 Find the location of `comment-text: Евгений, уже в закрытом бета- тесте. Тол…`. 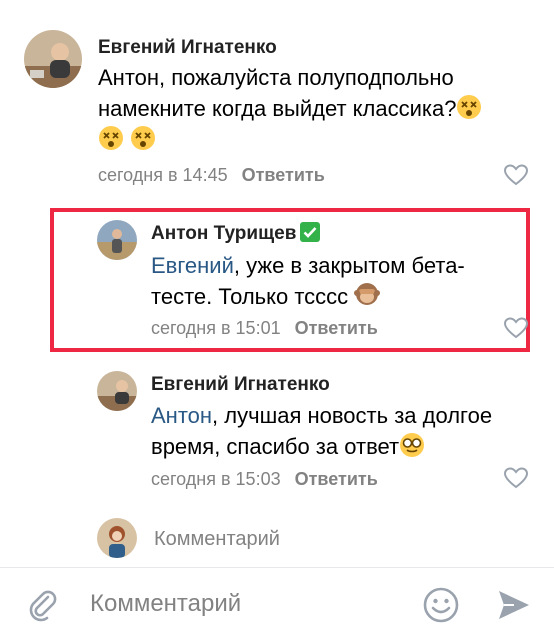

comment-text: Евгений, уже в закрытом бета- тесте. Тол… is located at coordinates (331, 281).